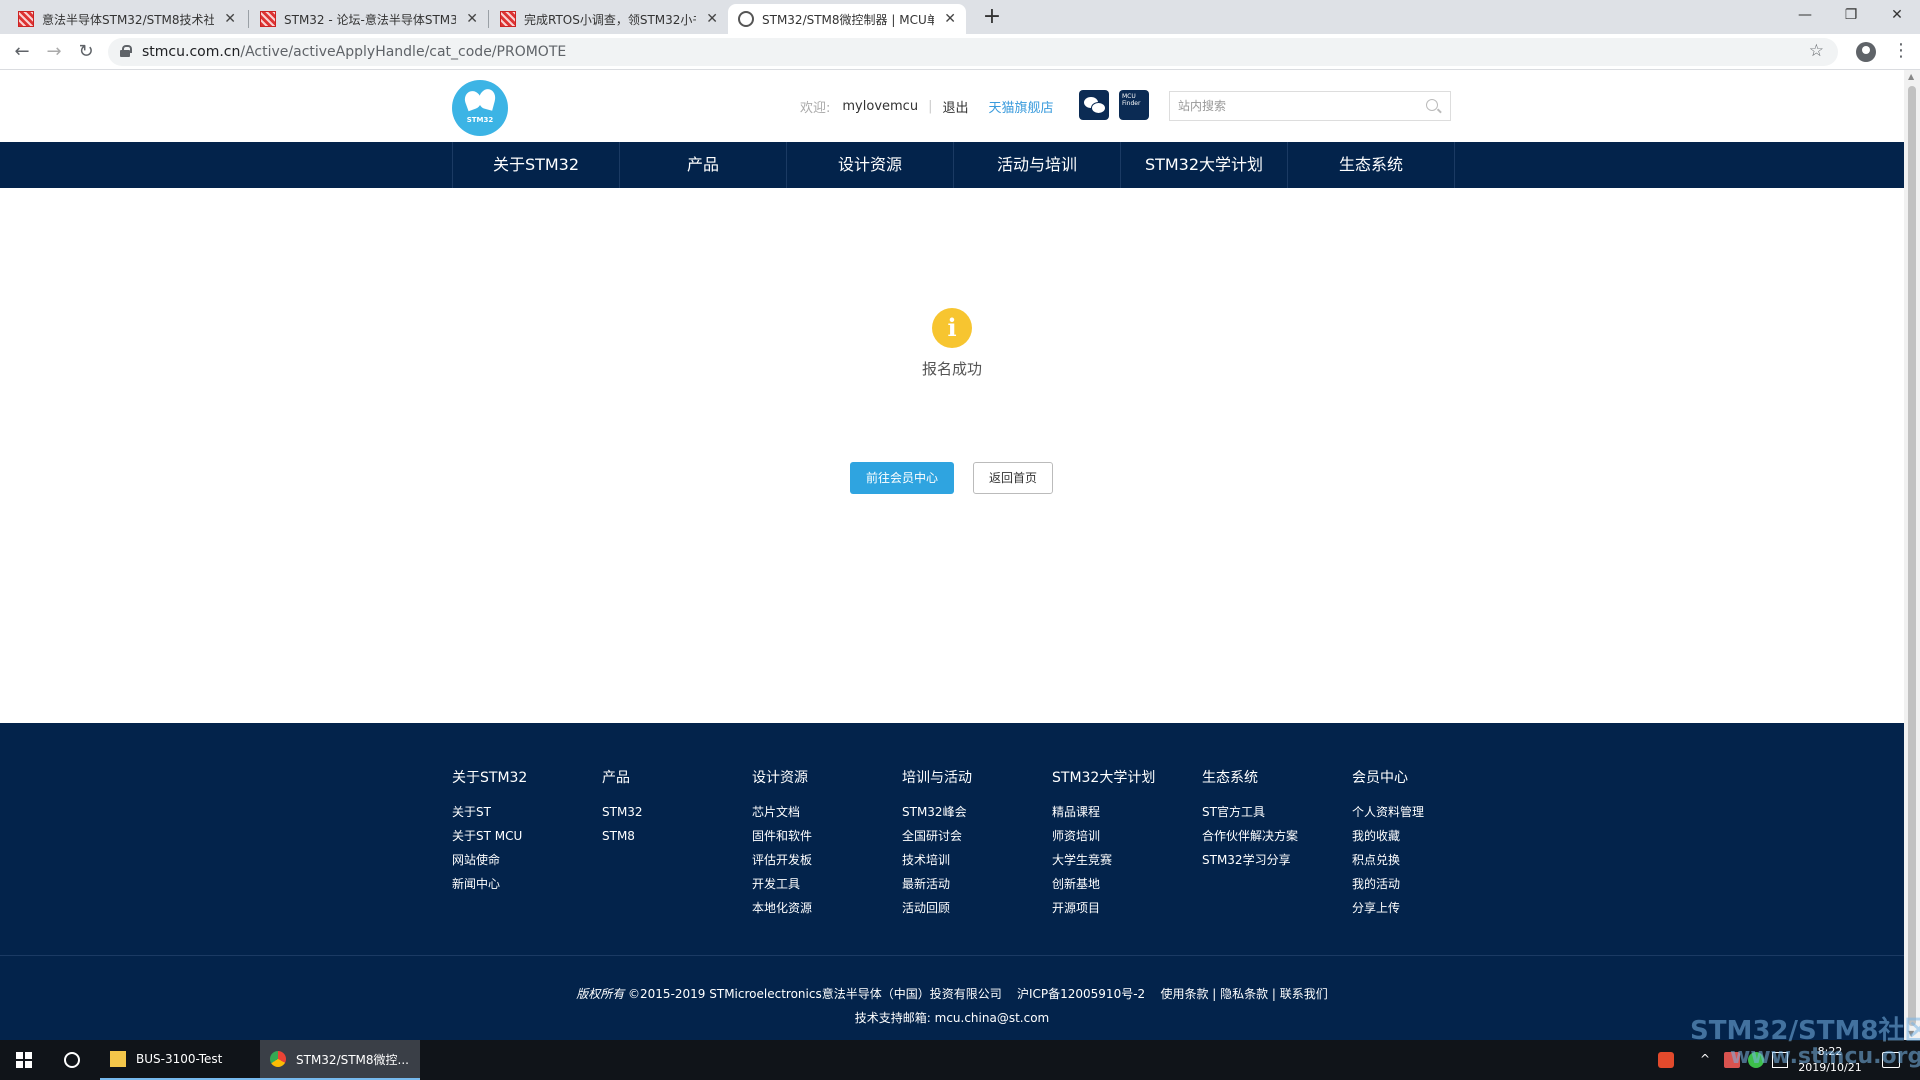 Image resolution: width=1920 pixels, height=1080 pixels. Describe the element at coordinates (952, 328) in the screenshot. I see `info-icon: i` at that location.